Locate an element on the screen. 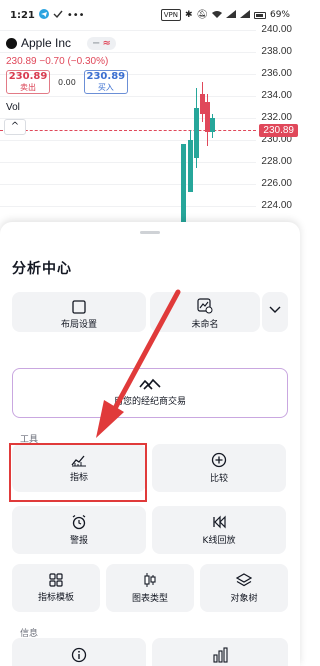  sell-price: 230.89 is located at coordinates (28, 76).